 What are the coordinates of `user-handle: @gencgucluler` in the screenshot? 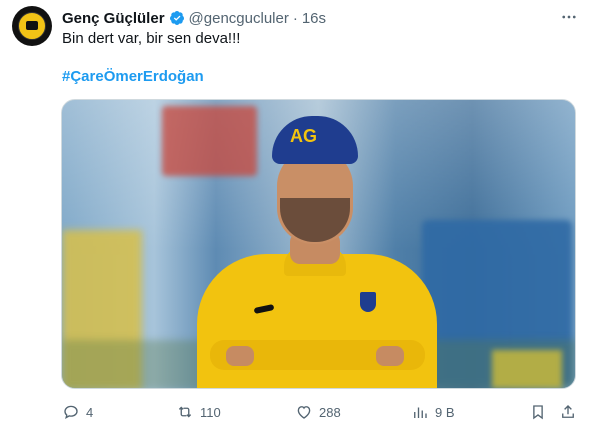 It's located at (239, 18).